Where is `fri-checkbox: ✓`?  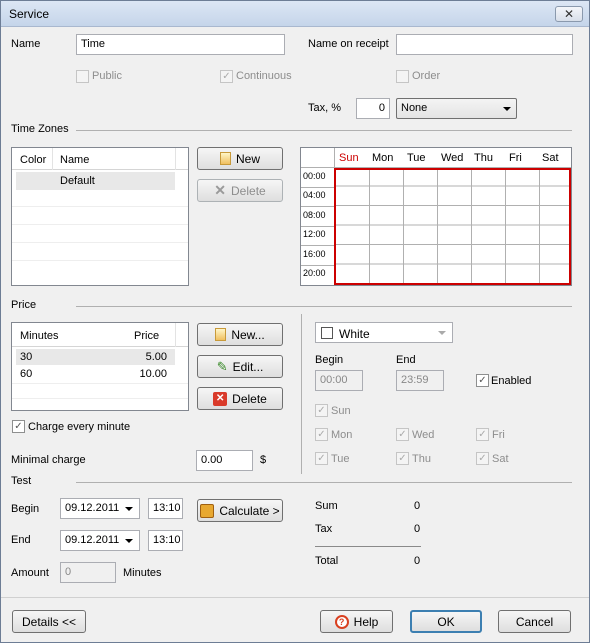
fri-checkbox: ✓ is located at coordinates (482, 434).